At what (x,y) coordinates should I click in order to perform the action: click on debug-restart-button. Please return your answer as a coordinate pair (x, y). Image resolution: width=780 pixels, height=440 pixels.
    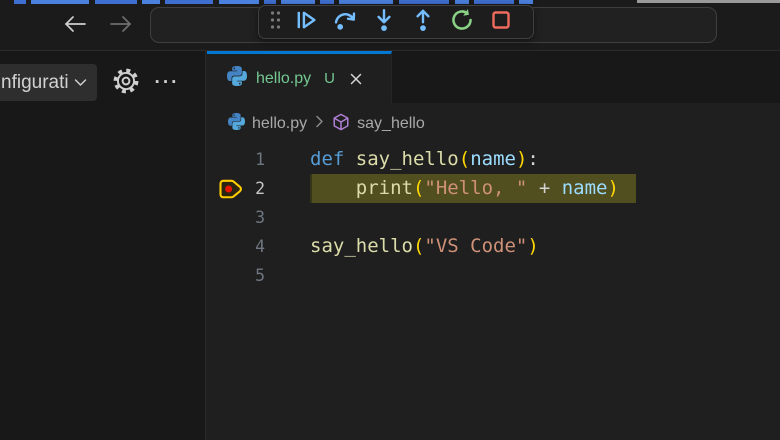
    Looking at the image, I should click on (461, 22).